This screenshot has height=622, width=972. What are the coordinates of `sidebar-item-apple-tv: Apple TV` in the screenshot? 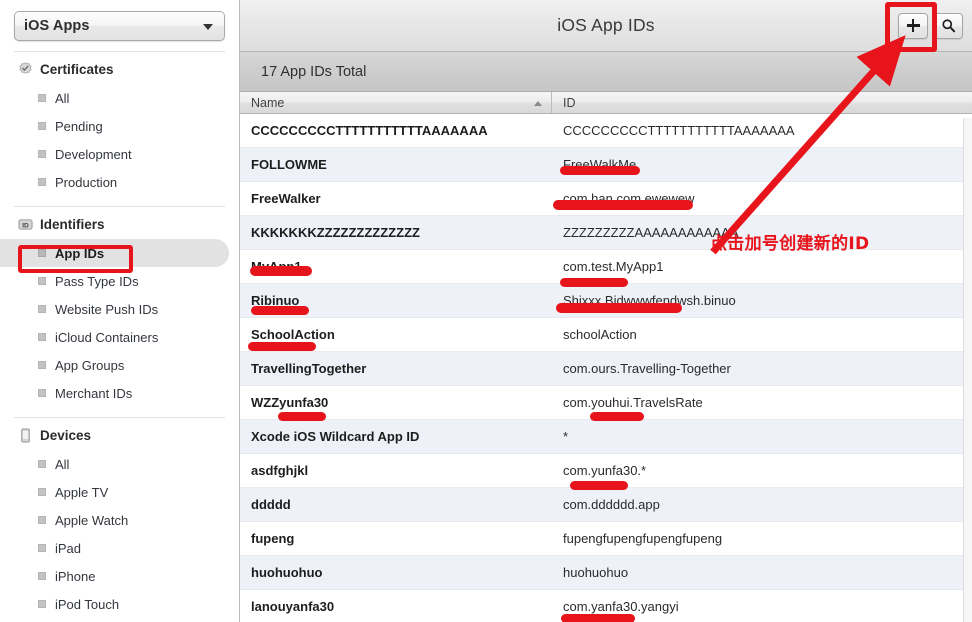 It's located at (119, 492).